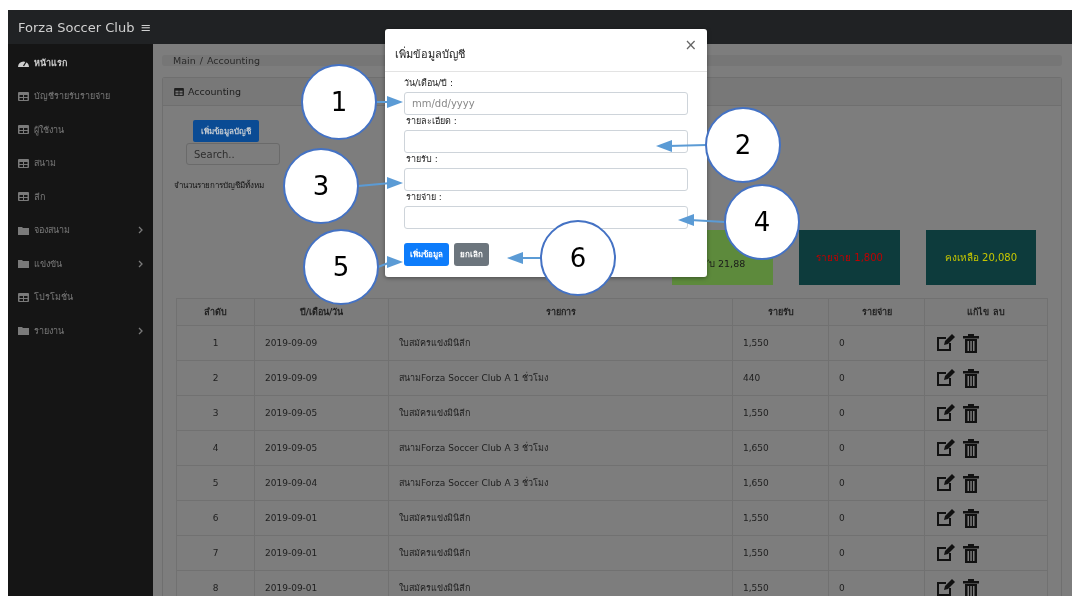 This screenshot has height=596, width=1084. I want to click on sidebar-item: สนาม, so click(80, 163).